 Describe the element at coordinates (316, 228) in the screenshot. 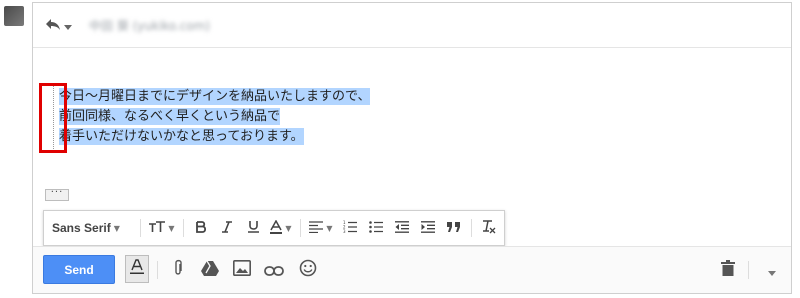

I see `align-icon` at that location.